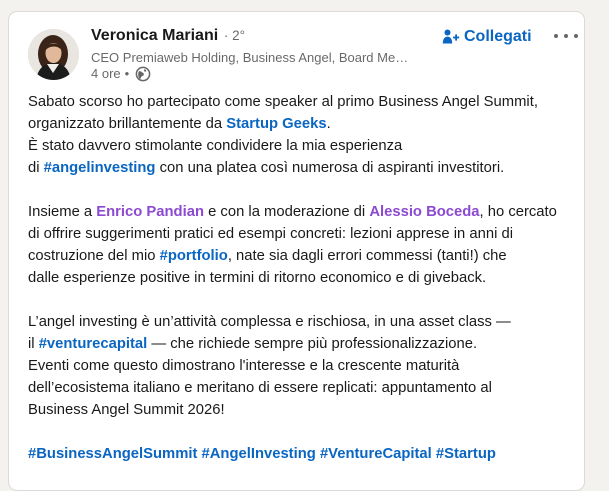 The width and height of the screenshot is (609, 491). I want to click on more-horizontal-icon, so click(556, 36).